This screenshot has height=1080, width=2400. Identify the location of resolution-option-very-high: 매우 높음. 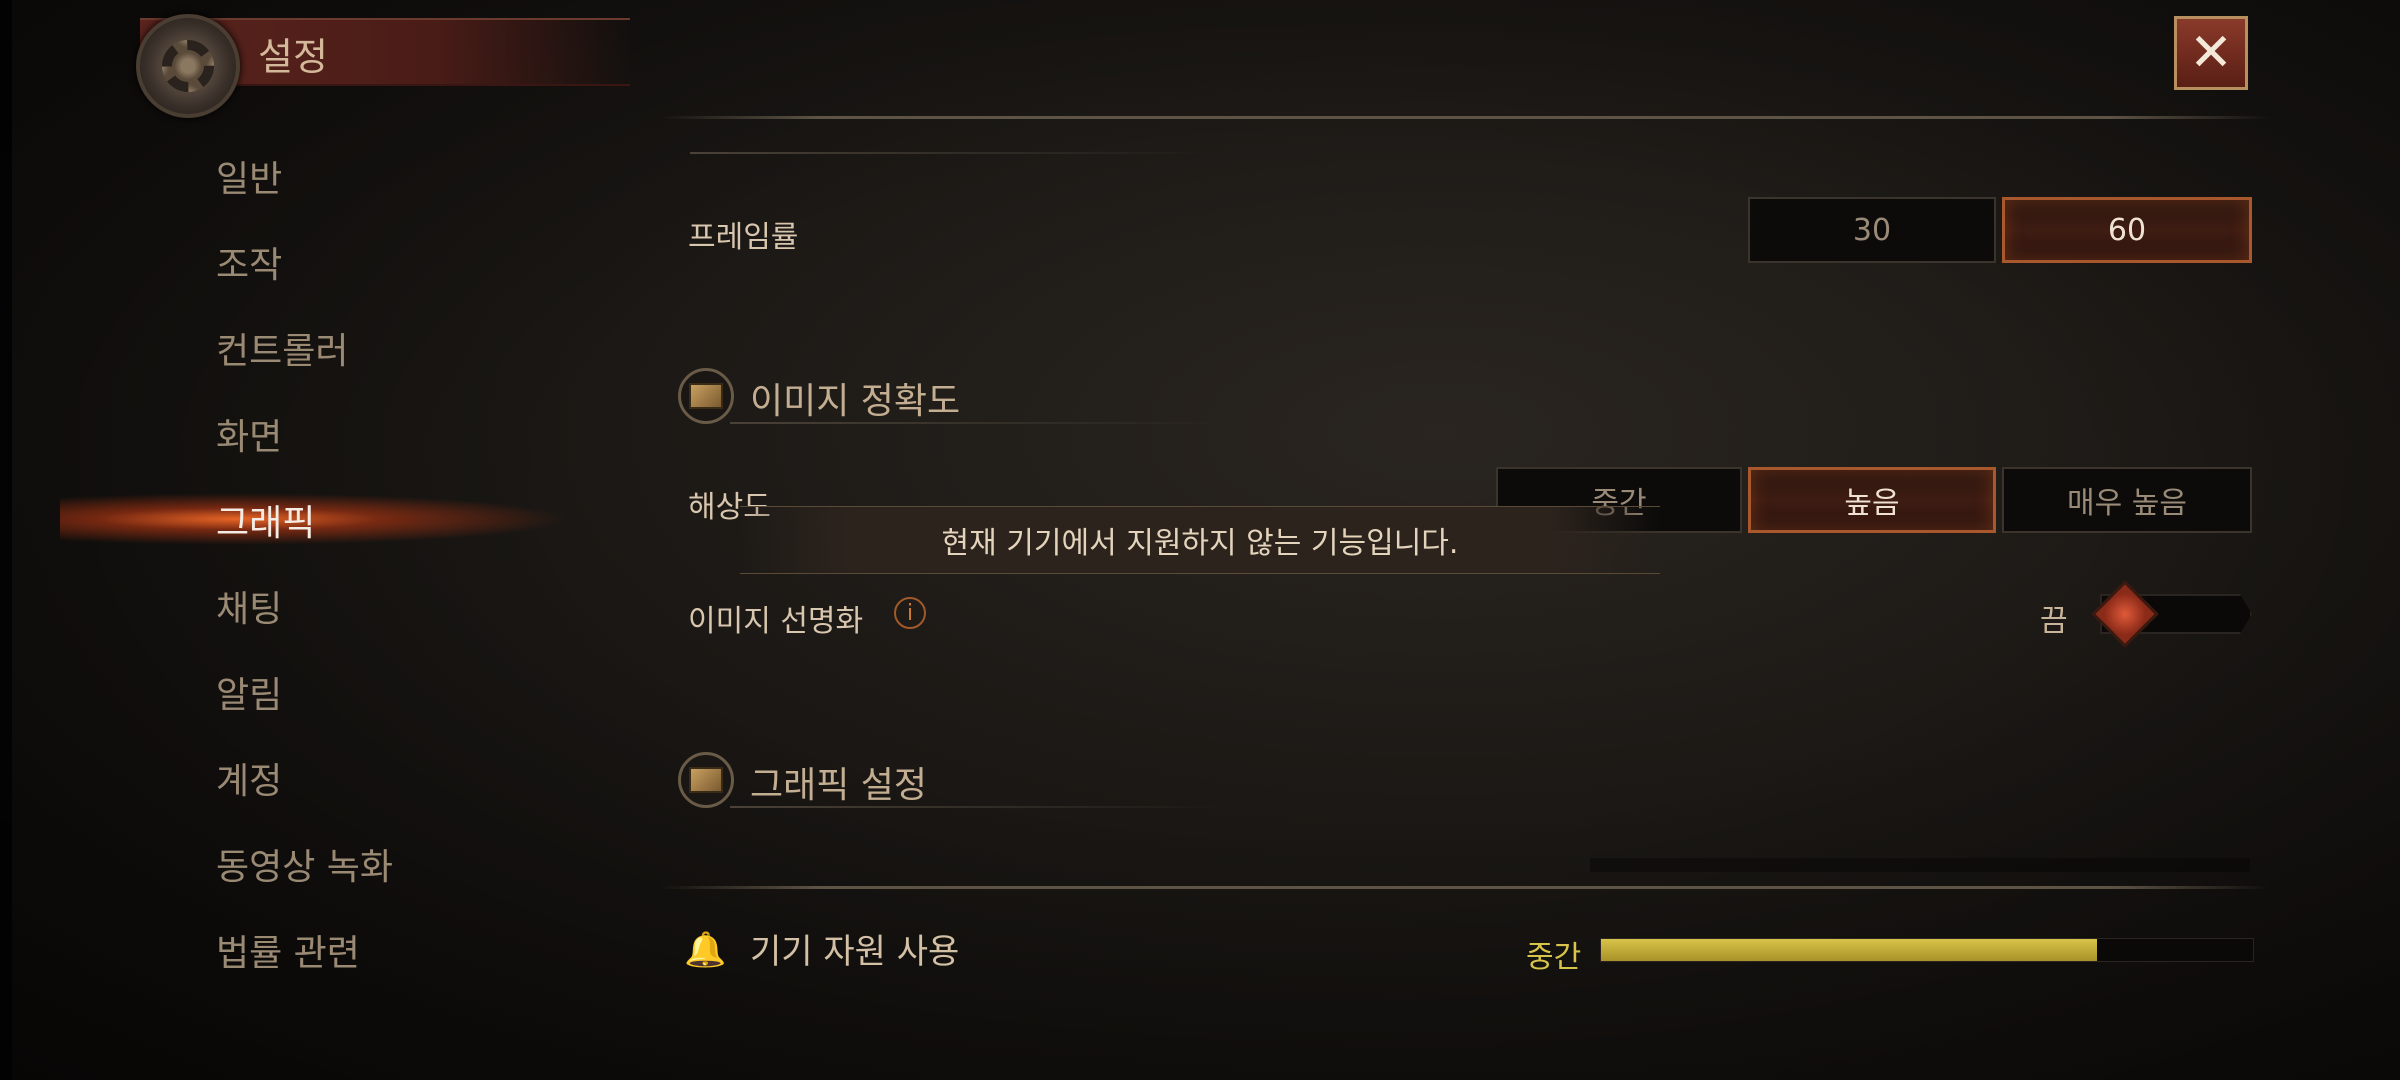
(2127, 500).